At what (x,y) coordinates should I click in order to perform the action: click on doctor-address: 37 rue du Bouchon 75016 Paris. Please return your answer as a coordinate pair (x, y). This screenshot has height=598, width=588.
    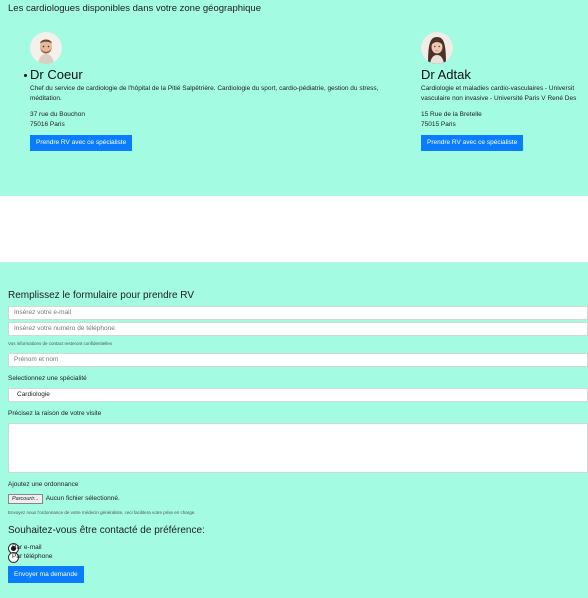
    Looking at the image, I should click on (215, 119).